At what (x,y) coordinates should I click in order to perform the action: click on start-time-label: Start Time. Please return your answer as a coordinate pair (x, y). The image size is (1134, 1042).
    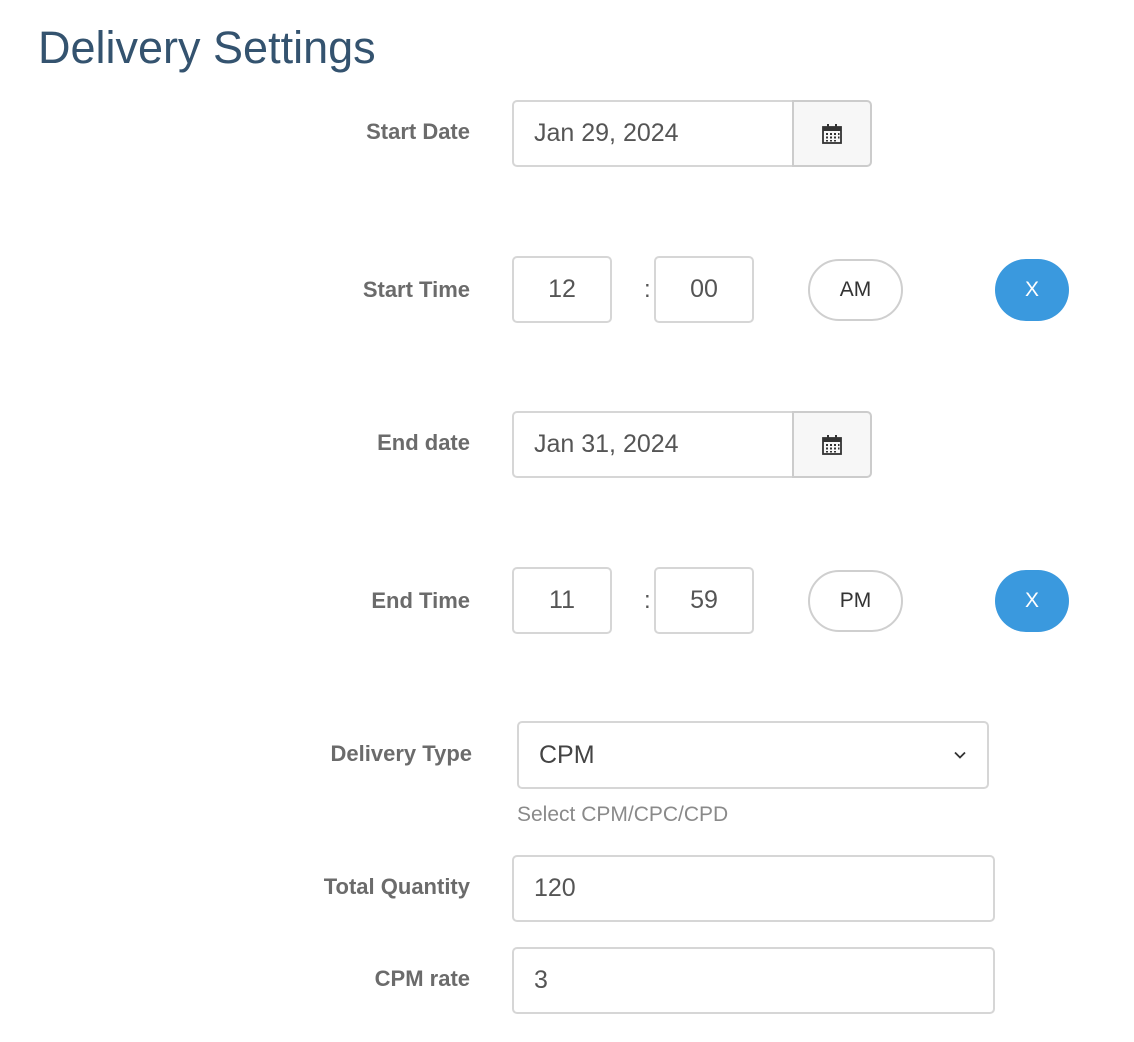
    Looking at the image, I should click on (416, 289).